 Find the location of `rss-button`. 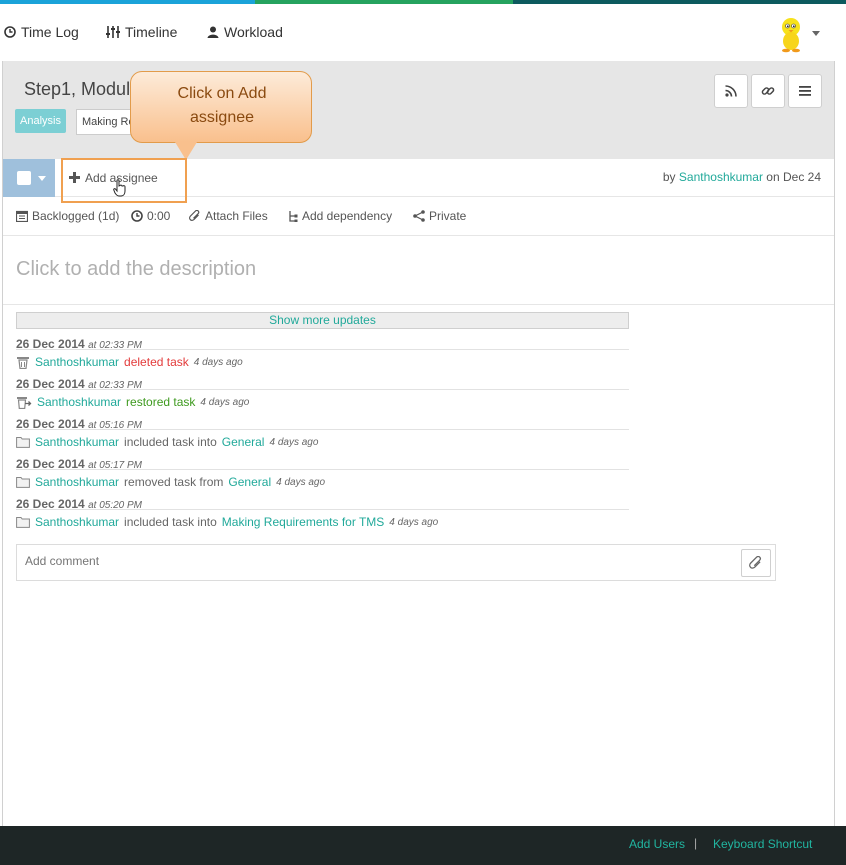

rss-button is located at coordinates (731, 91).